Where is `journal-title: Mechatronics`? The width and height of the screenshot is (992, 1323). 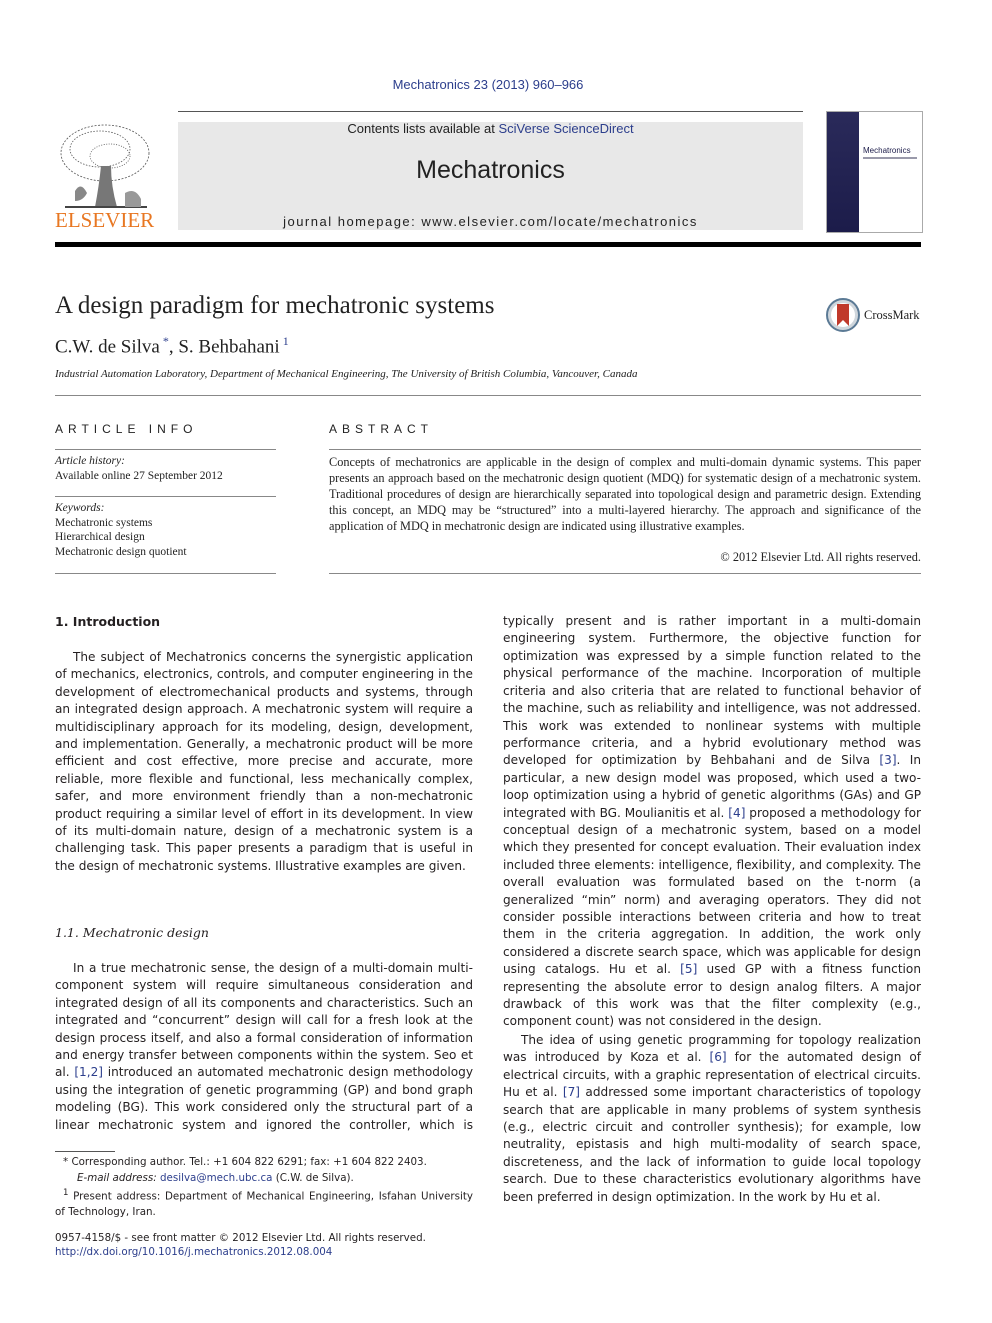
journal-title: Mechatronics is located at coordinates (490, 170).